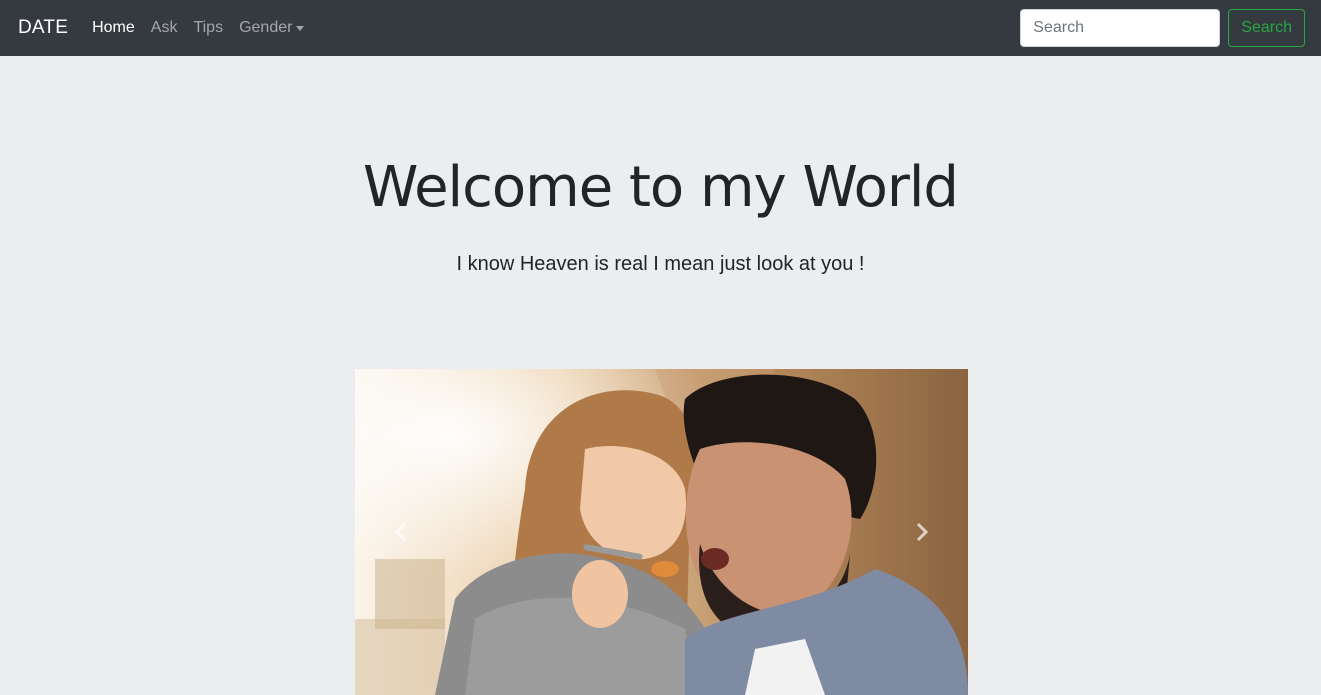  I want to click on chevron-left-icon, so click(400, 532).